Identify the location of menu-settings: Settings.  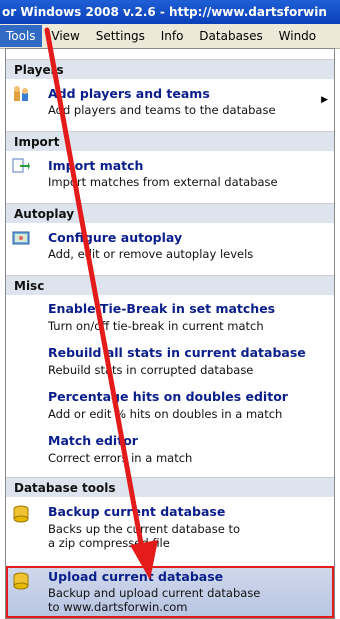
(120, 36).